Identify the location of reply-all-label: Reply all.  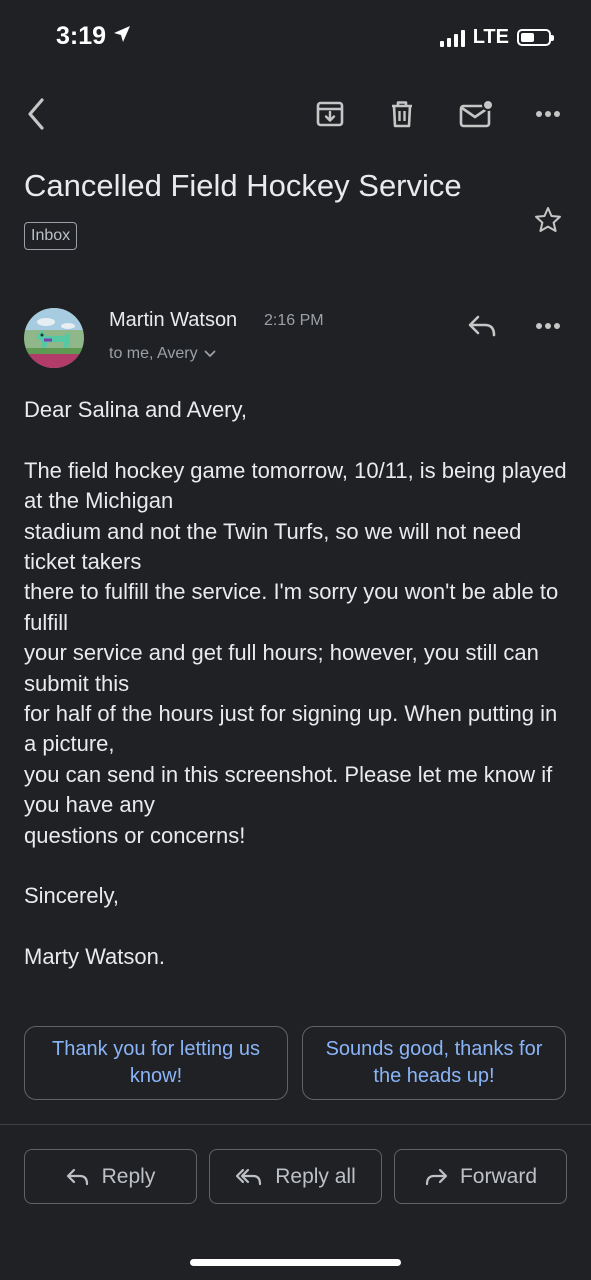
(315, 1176).